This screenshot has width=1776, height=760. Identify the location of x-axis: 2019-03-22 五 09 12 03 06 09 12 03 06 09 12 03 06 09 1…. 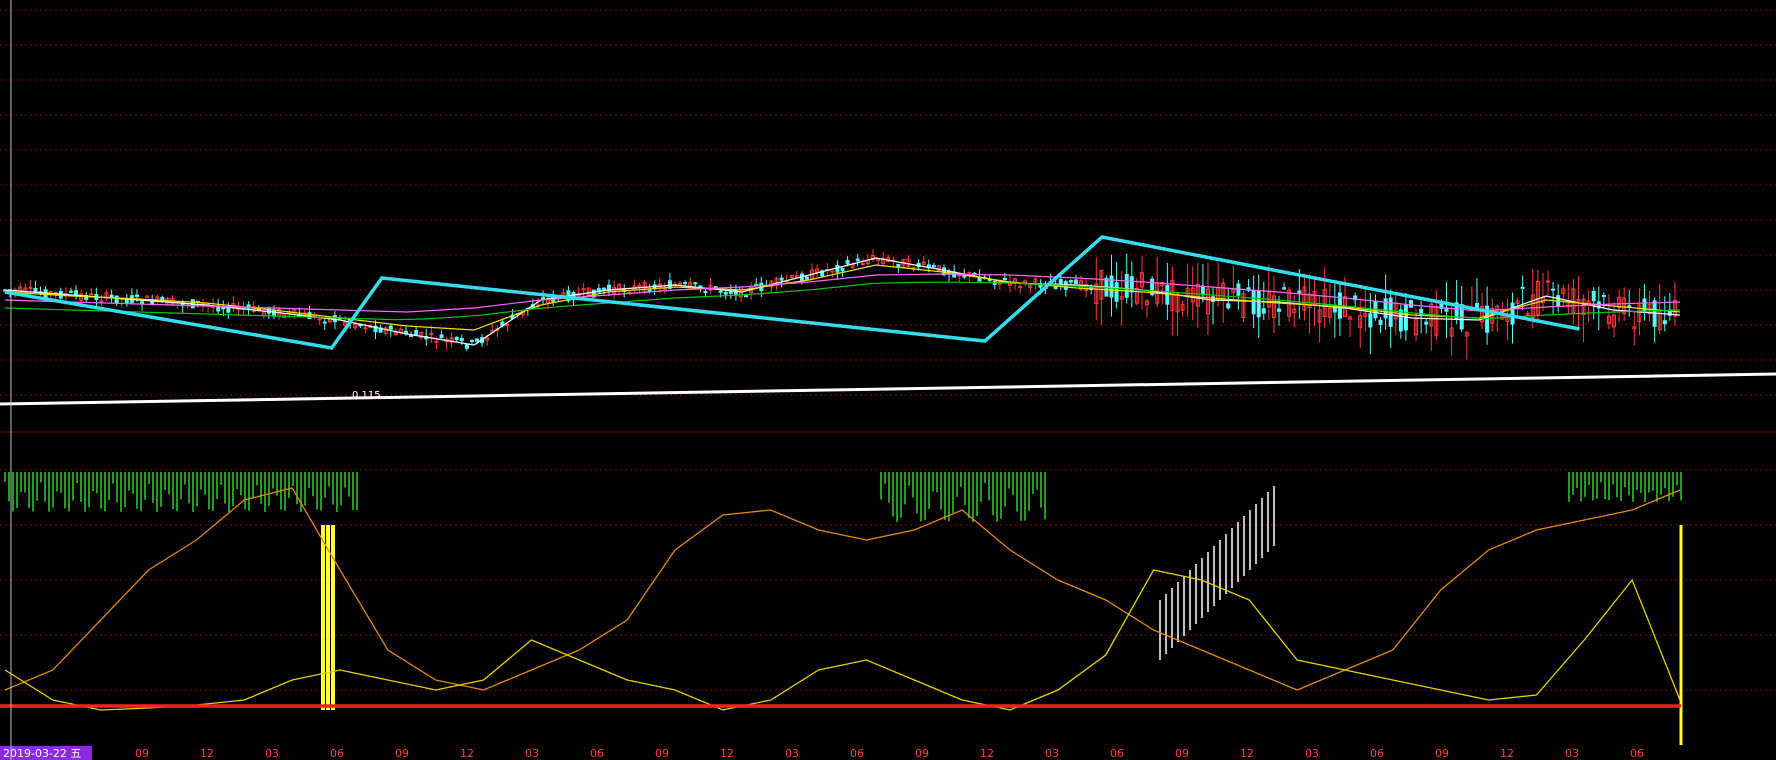
(822, 753).